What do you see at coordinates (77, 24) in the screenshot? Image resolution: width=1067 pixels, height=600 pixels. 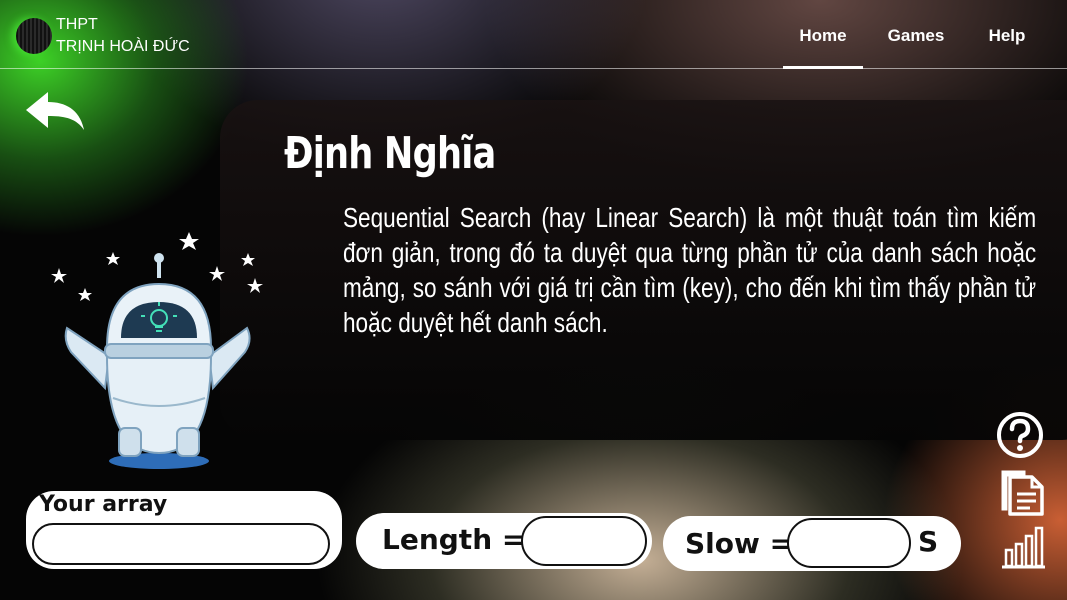 I see `brand-line-1: THPT` at bounding box center [77, 24].